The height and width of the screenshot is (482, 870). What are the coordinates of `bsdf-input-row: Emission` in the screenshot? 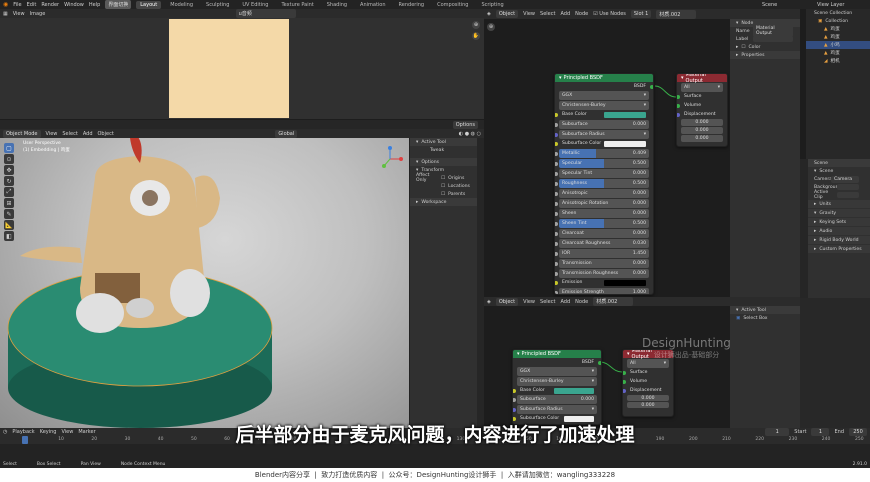 It's located at (602, 282).